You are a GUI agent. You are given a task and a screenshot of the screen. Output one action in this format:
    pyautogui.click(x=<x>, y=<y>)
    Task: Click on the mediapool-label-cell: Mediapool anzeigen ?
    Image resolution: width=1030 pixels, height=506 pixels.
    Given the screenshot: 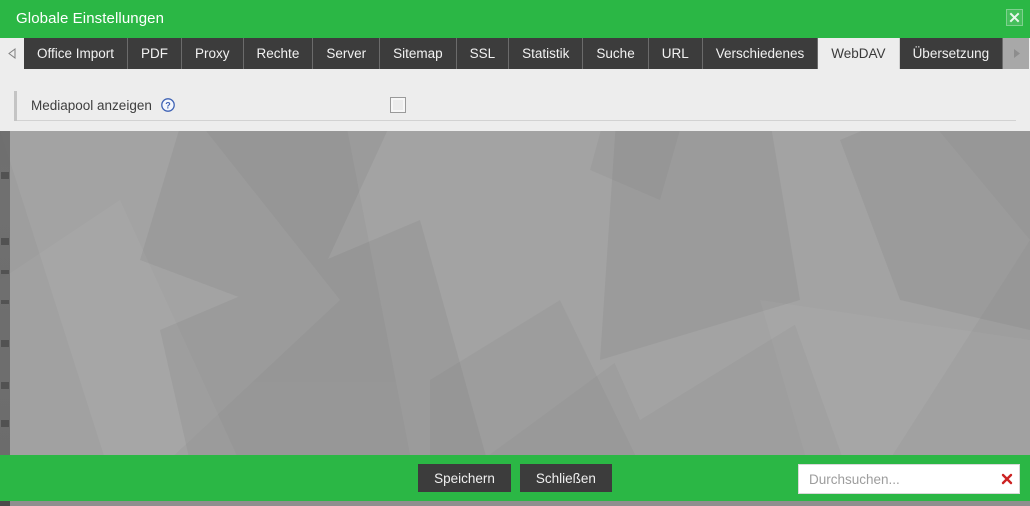 What is the action you would take?
    pyautogui.click(x=193, y=106)
    